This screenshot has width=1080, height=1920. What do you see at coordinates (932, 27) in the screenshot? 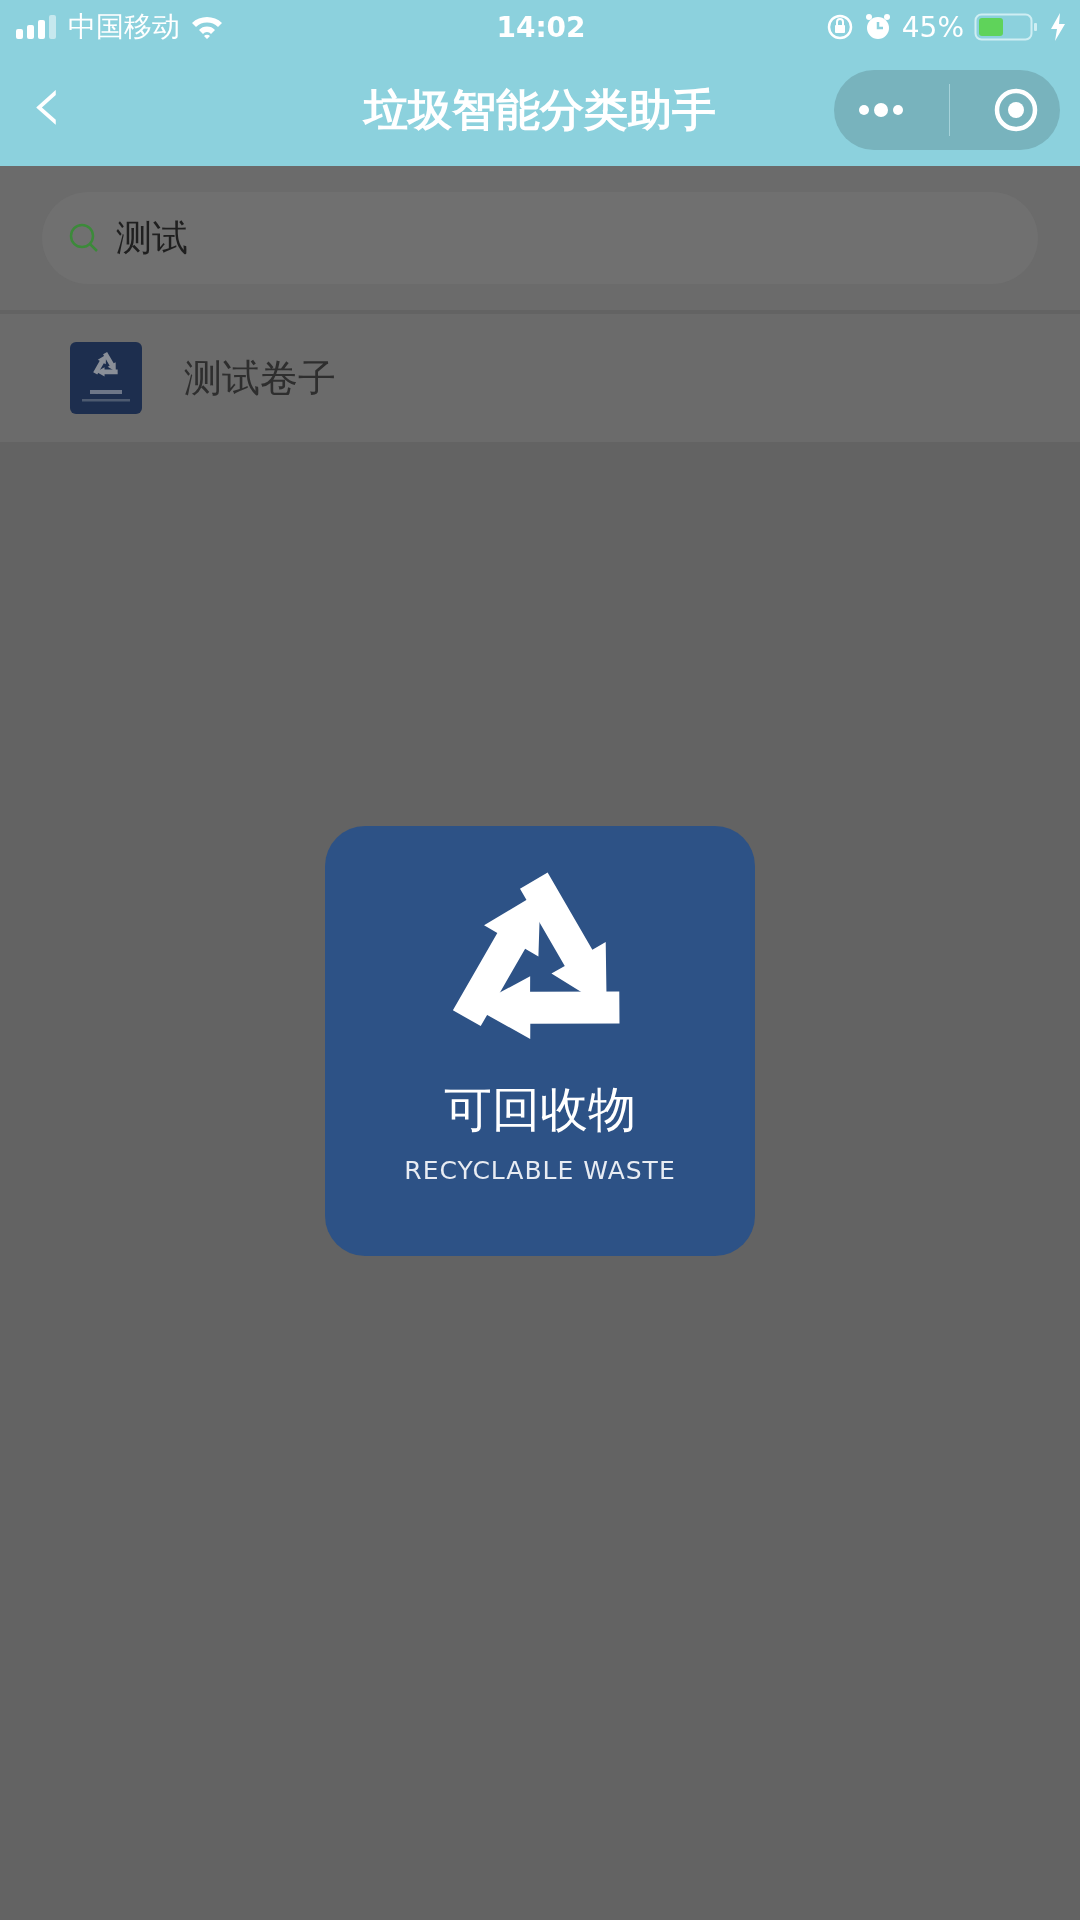
I see `battery-percent: 45%` at bounding box center [932, 27].